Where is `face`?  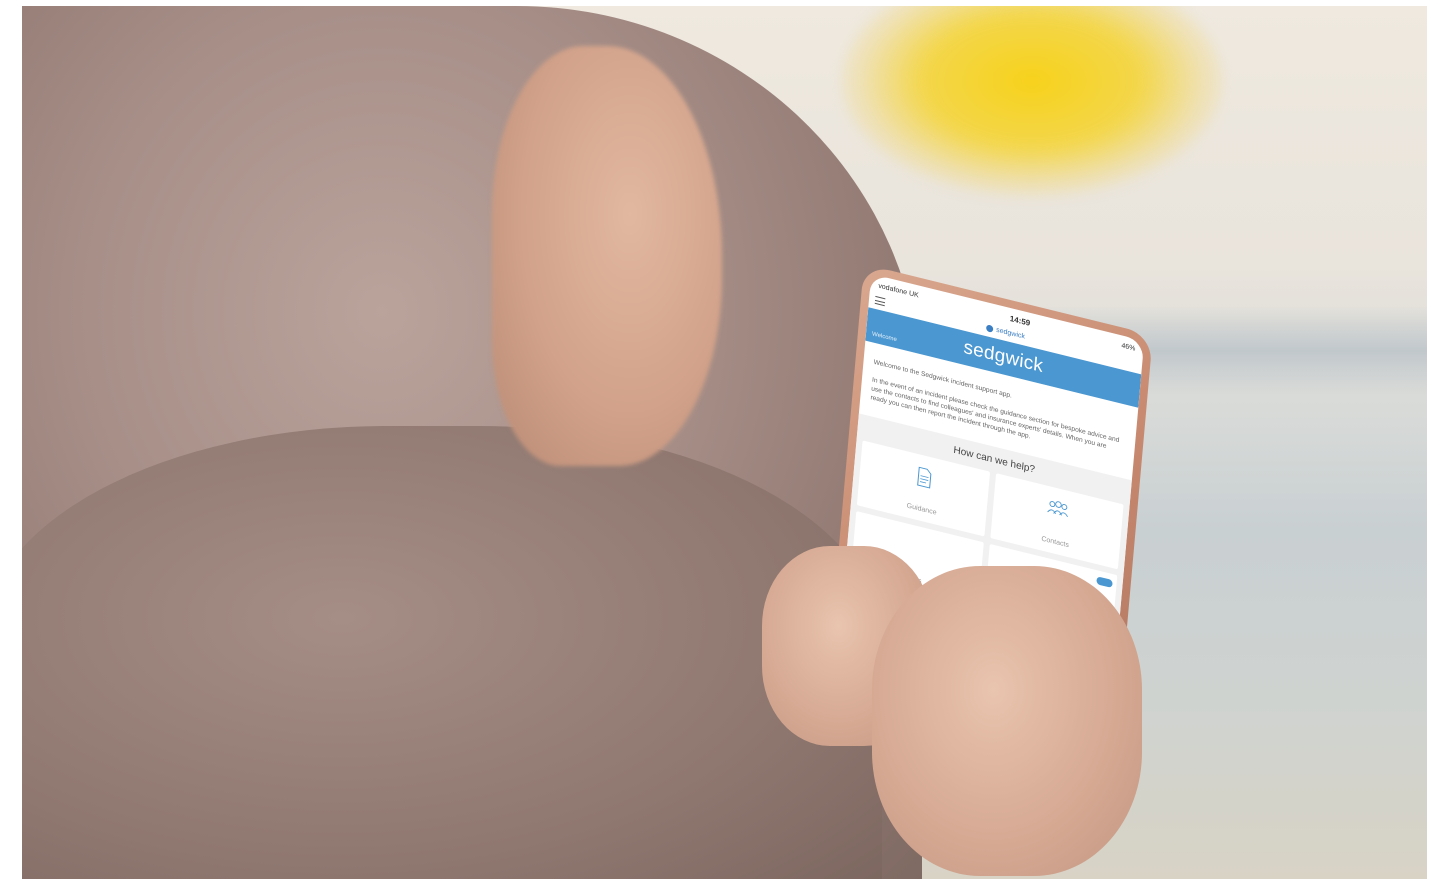
face is located at coordinates (607, 256).